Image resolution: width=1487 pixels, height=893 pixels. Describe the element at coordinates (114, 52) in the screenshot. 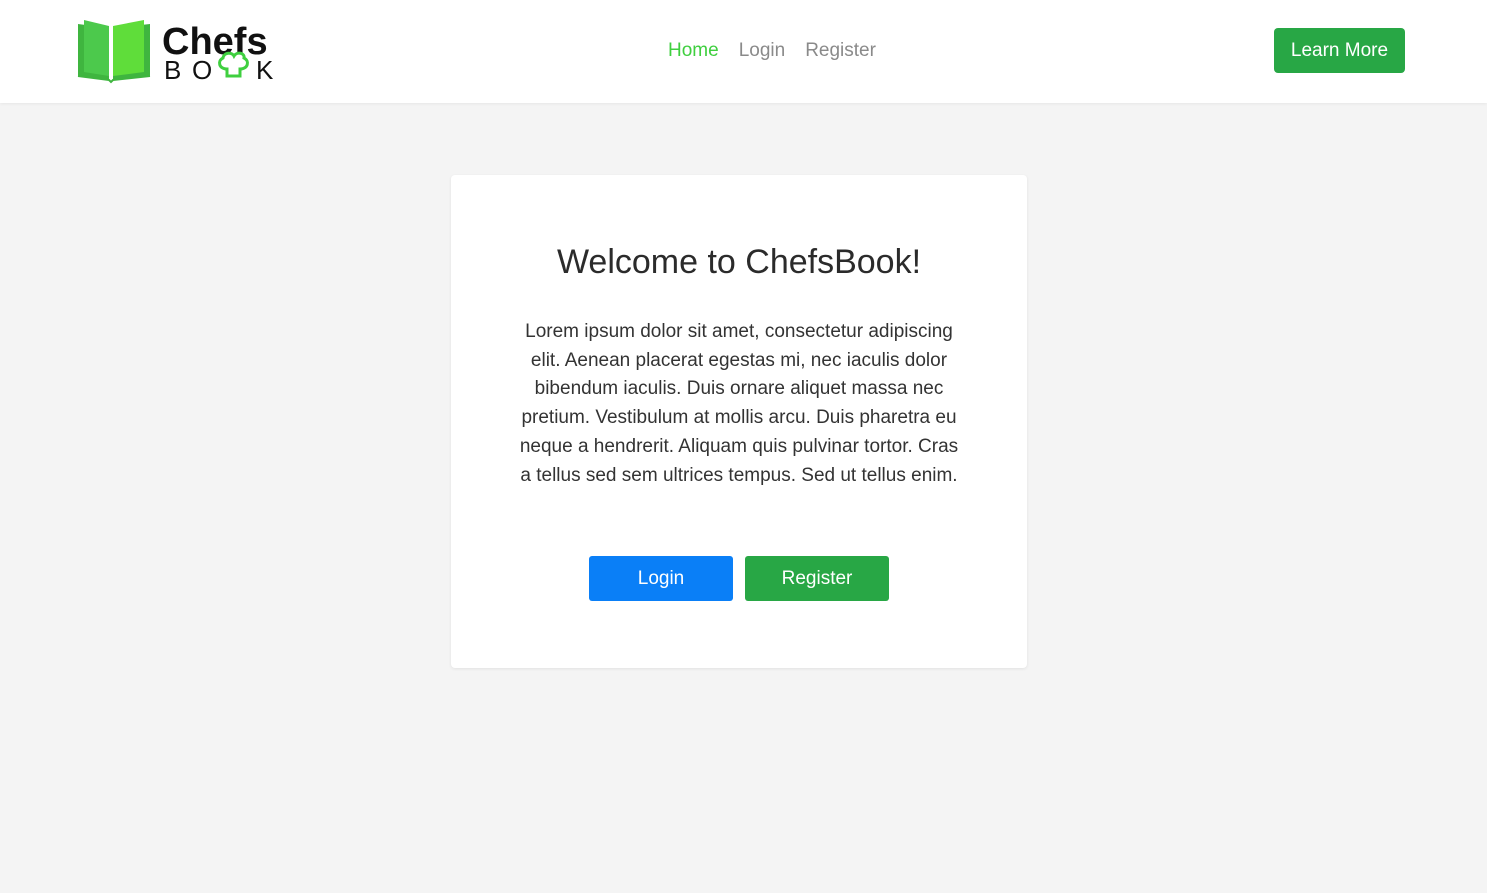

I see `open-book-icon` at that location.